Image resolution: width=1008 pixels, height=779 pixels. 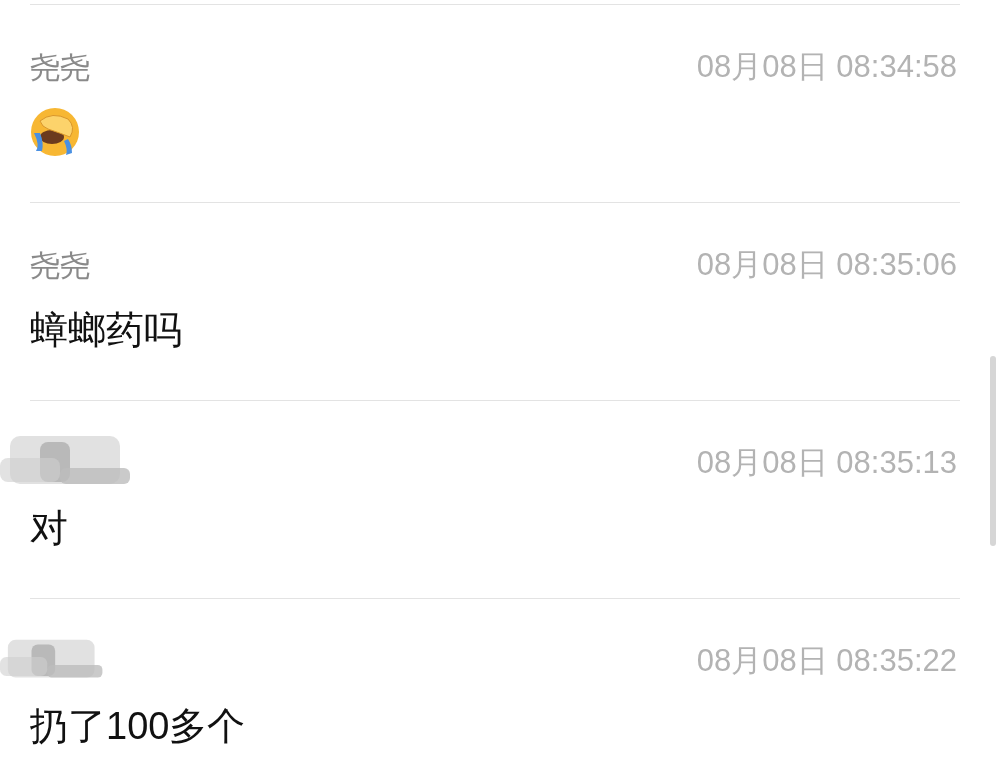 What do you see at coordinates (826, 66) in the screenshot?
I see `message-time: 08月08日 08:34:58` at bounding box center [826, 66].